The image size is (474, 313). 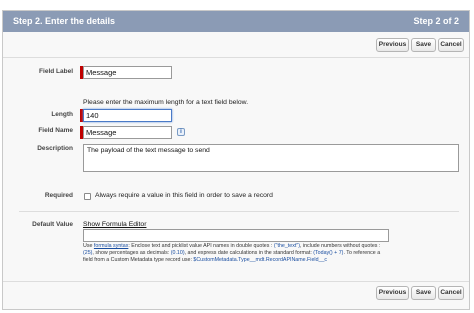 I want to click on help-example: ("the_text"), so click(x=286, y=246).